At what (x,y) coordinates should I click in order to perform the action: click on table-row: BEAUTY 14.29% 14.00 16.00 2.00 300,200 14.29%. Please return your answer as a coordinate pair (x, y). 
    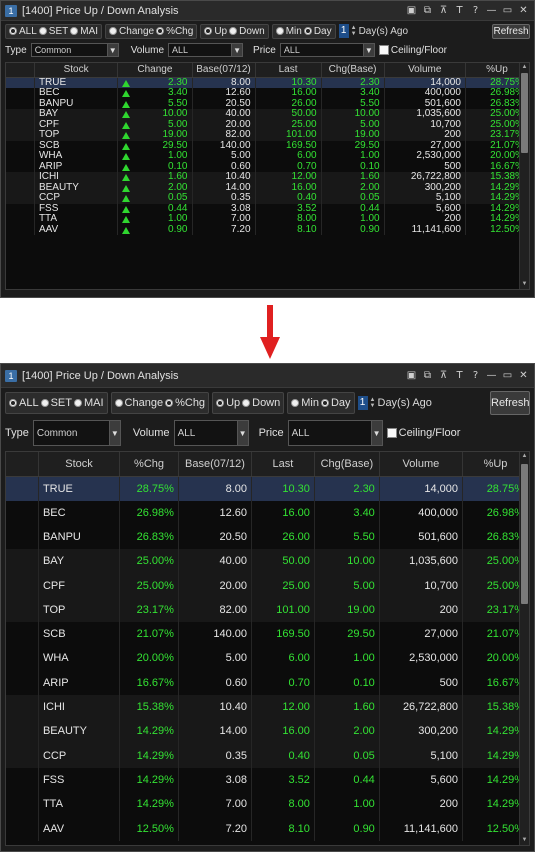
    Looking at the image, I should click on (267, 731).